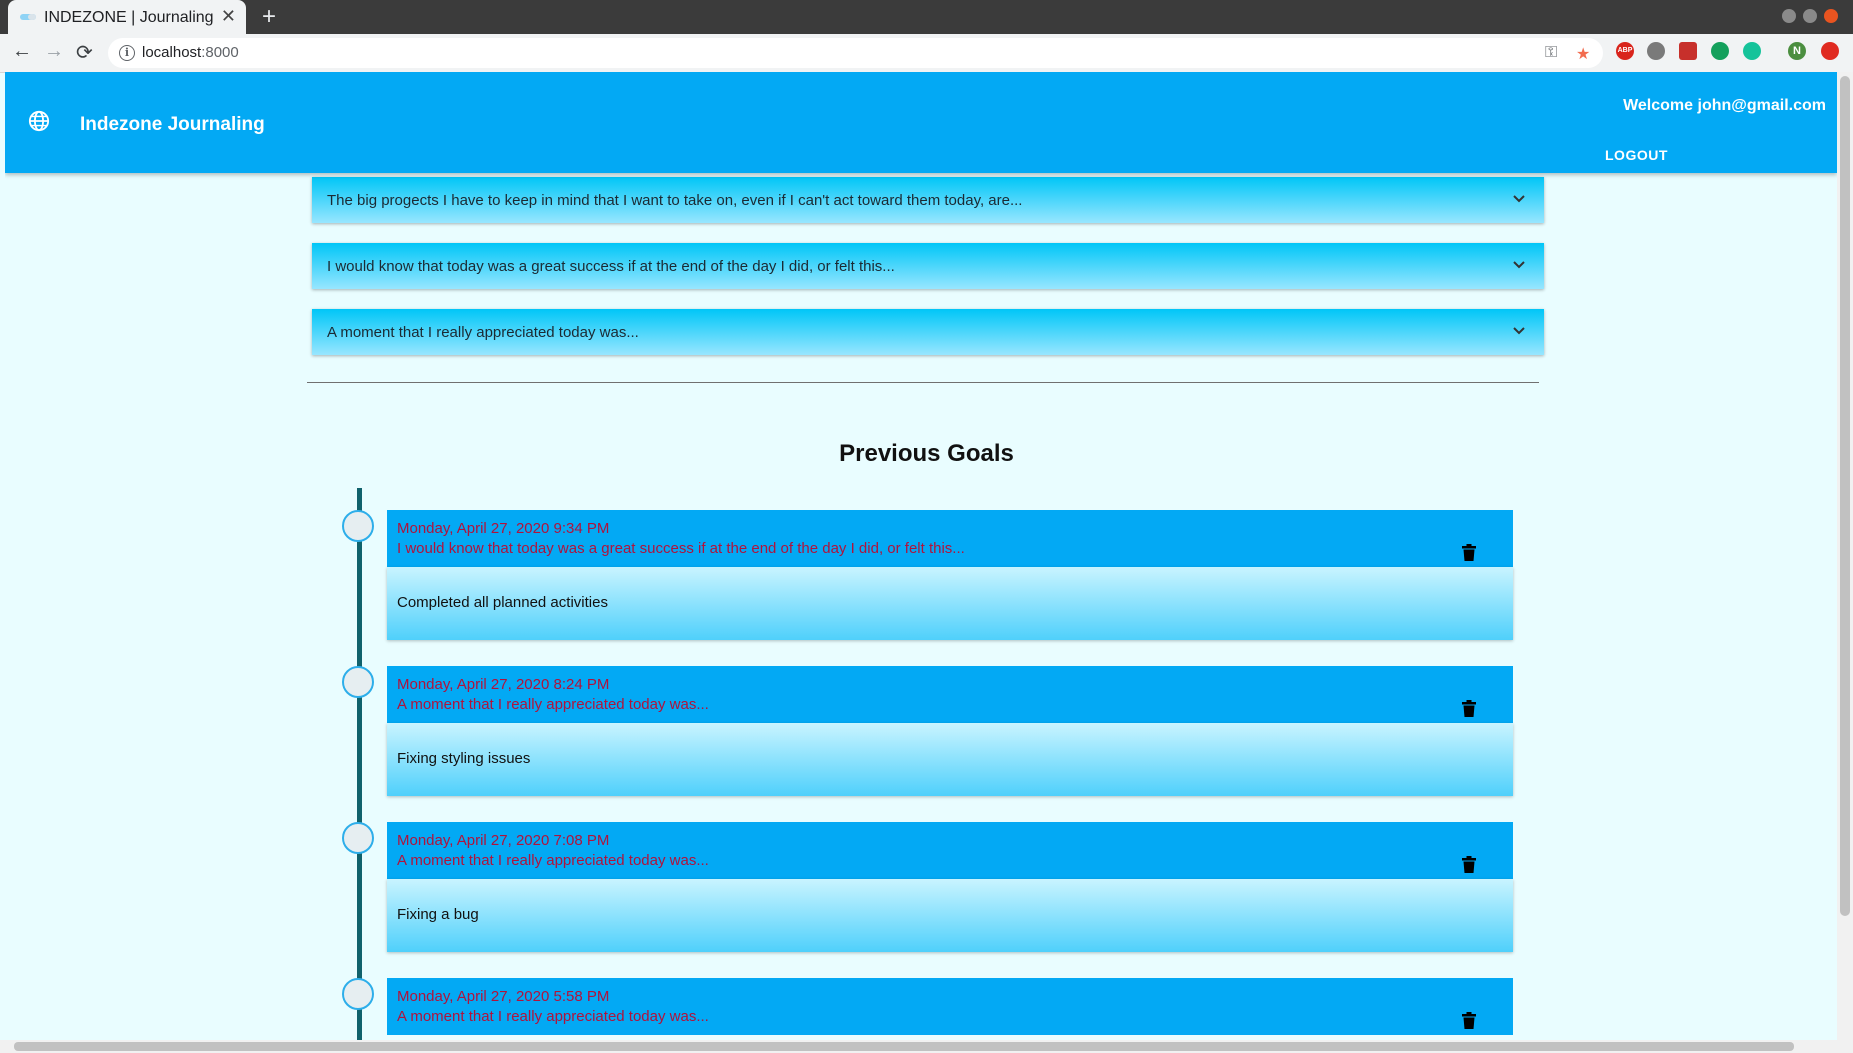 This screenshot has width=1853, height=1053. Describe the element at coordinates (39, 121) in the screenshot. I see `globe-icon` at that location.